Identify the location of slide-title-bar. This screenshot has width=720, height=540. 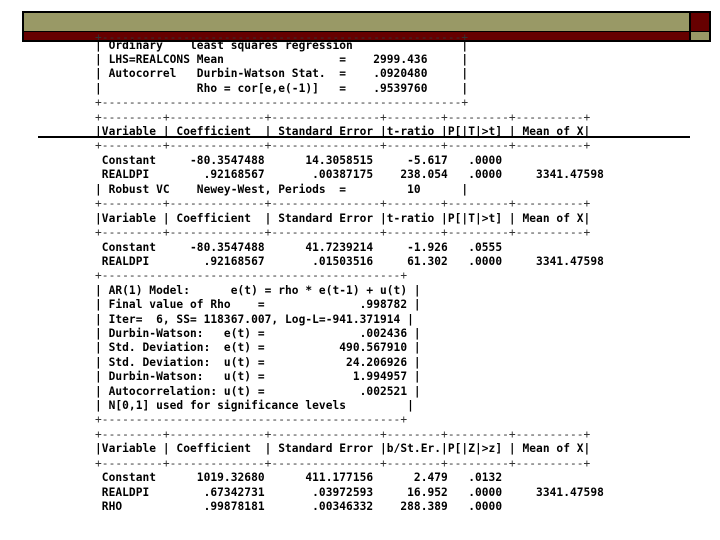
(356, 21).